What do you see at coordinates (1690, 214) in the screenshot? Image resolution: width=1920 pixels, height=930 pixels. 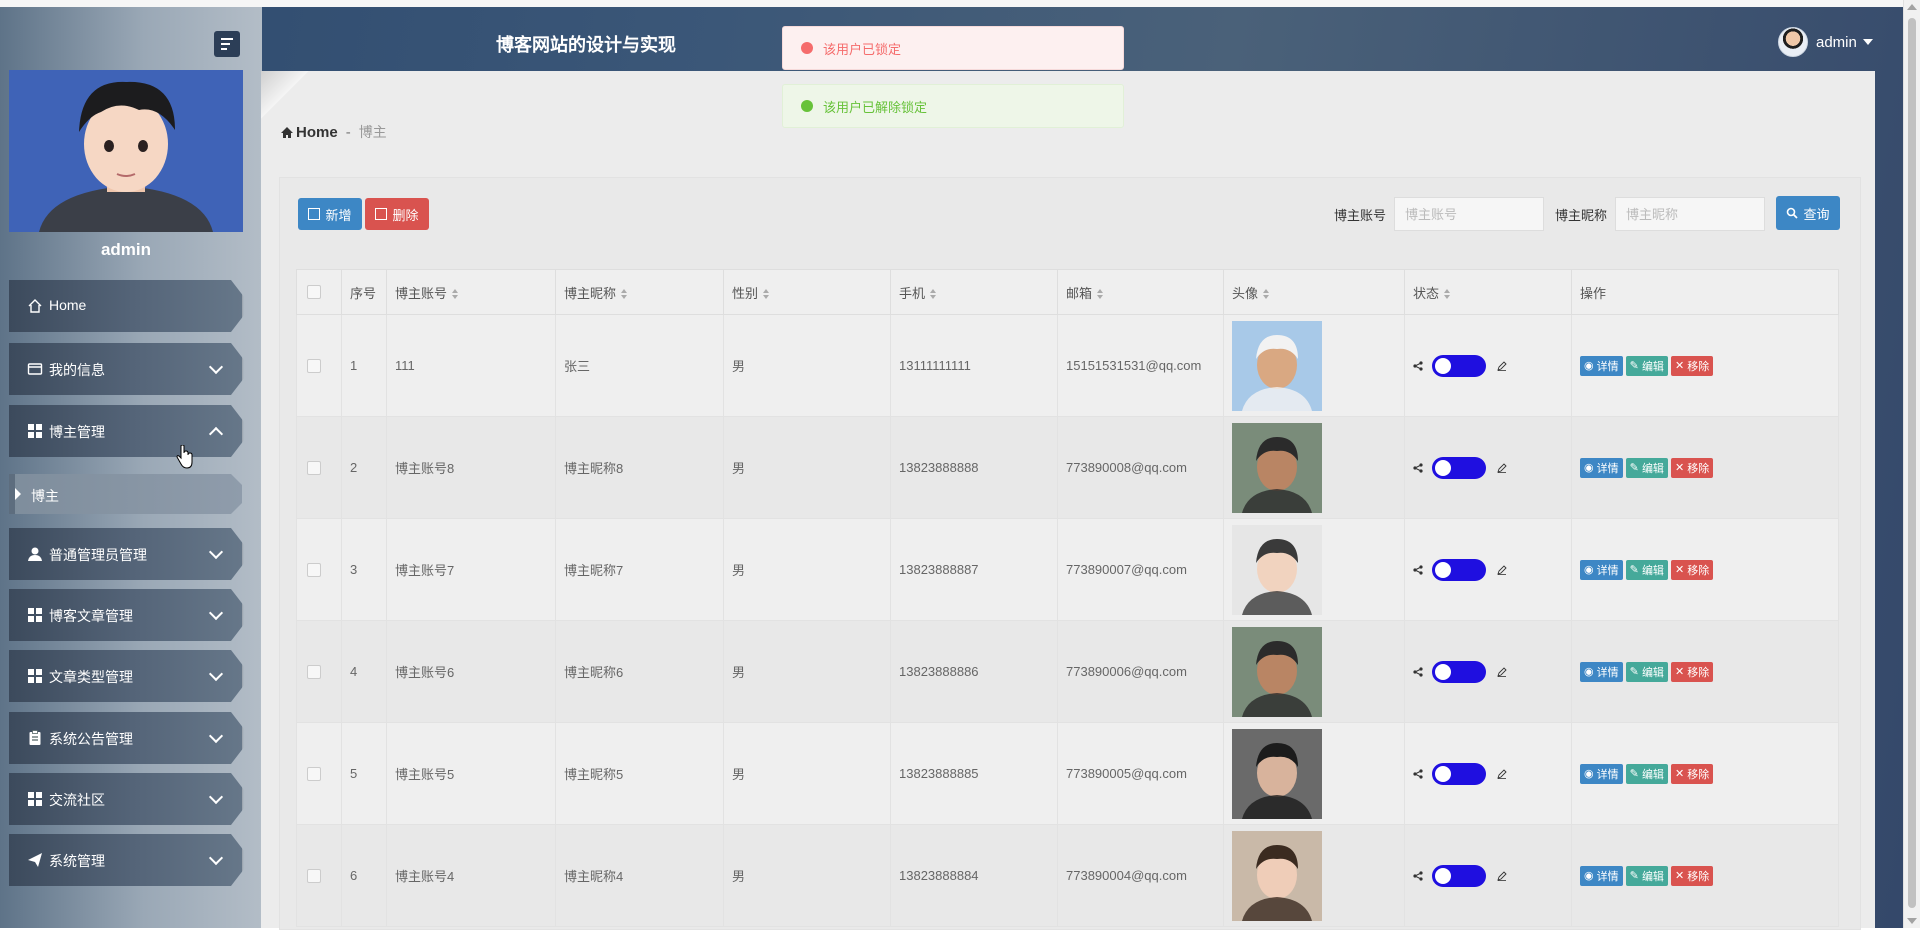 I see `nickname-search-input` at bounding box center [1690, 214].